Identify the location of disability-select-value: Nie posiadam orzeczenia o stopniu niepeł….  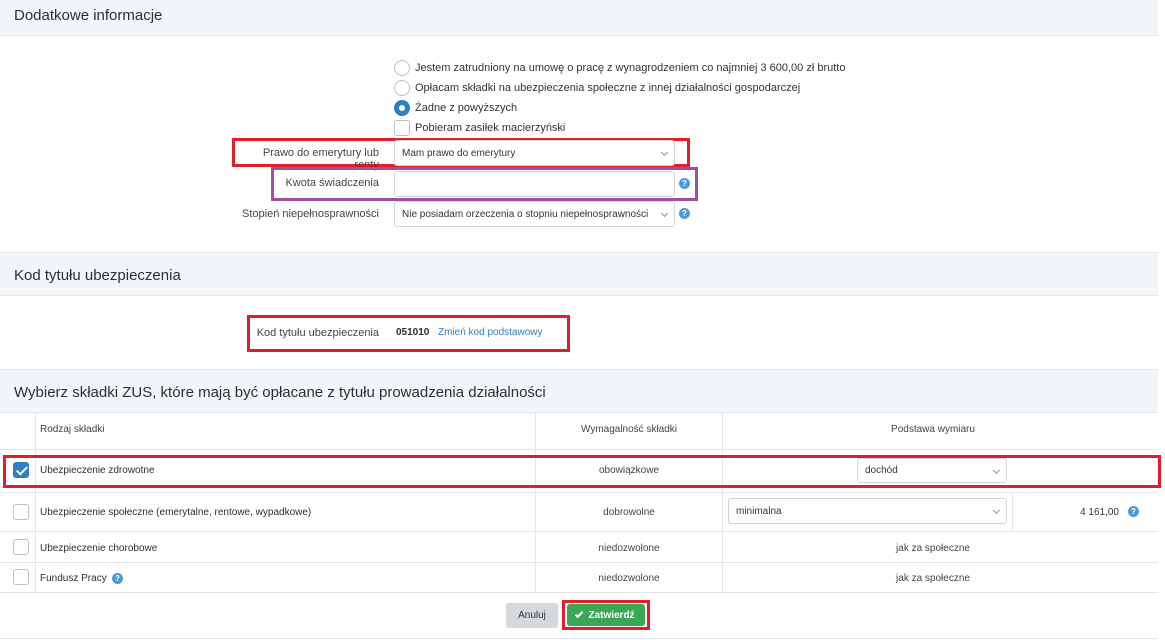
(525, 214).